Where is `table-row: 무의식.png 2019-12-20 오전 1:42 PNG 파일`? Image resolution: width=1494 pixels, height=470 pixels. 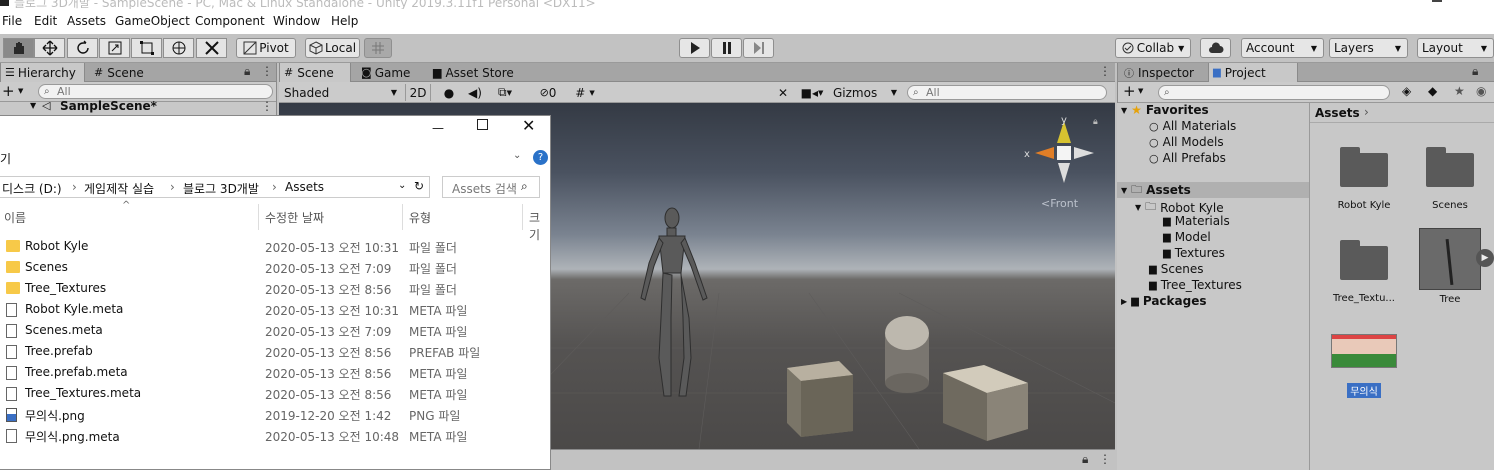
table-row: 무의식.png 2019-12-20 오전 1:42 PNG 파일 is located at coordinates (275, 414).